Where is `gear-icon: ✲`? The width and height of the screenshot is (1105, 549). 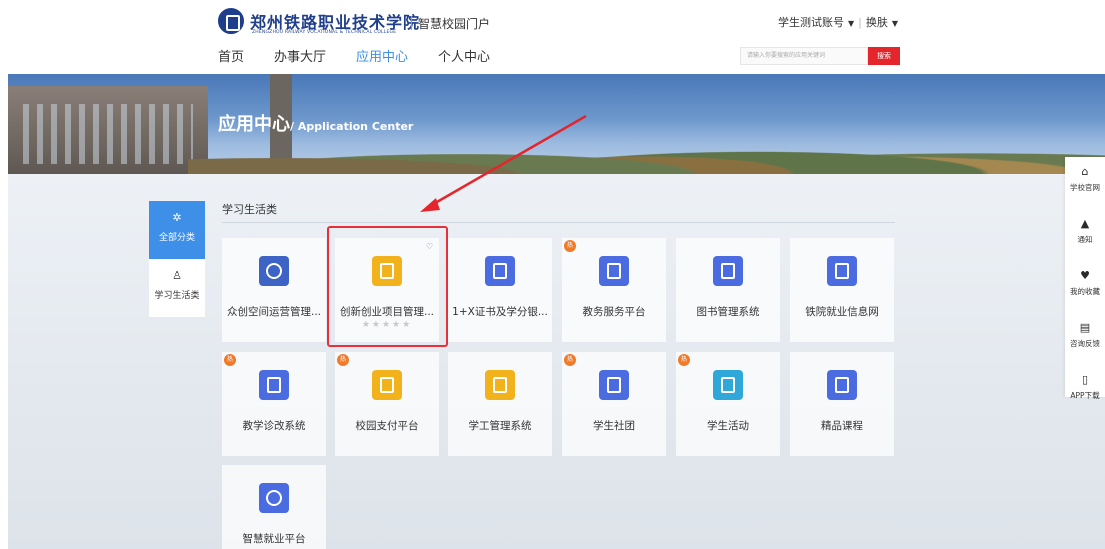
gear-icon: ✲ is located at coordinates (177, 217).